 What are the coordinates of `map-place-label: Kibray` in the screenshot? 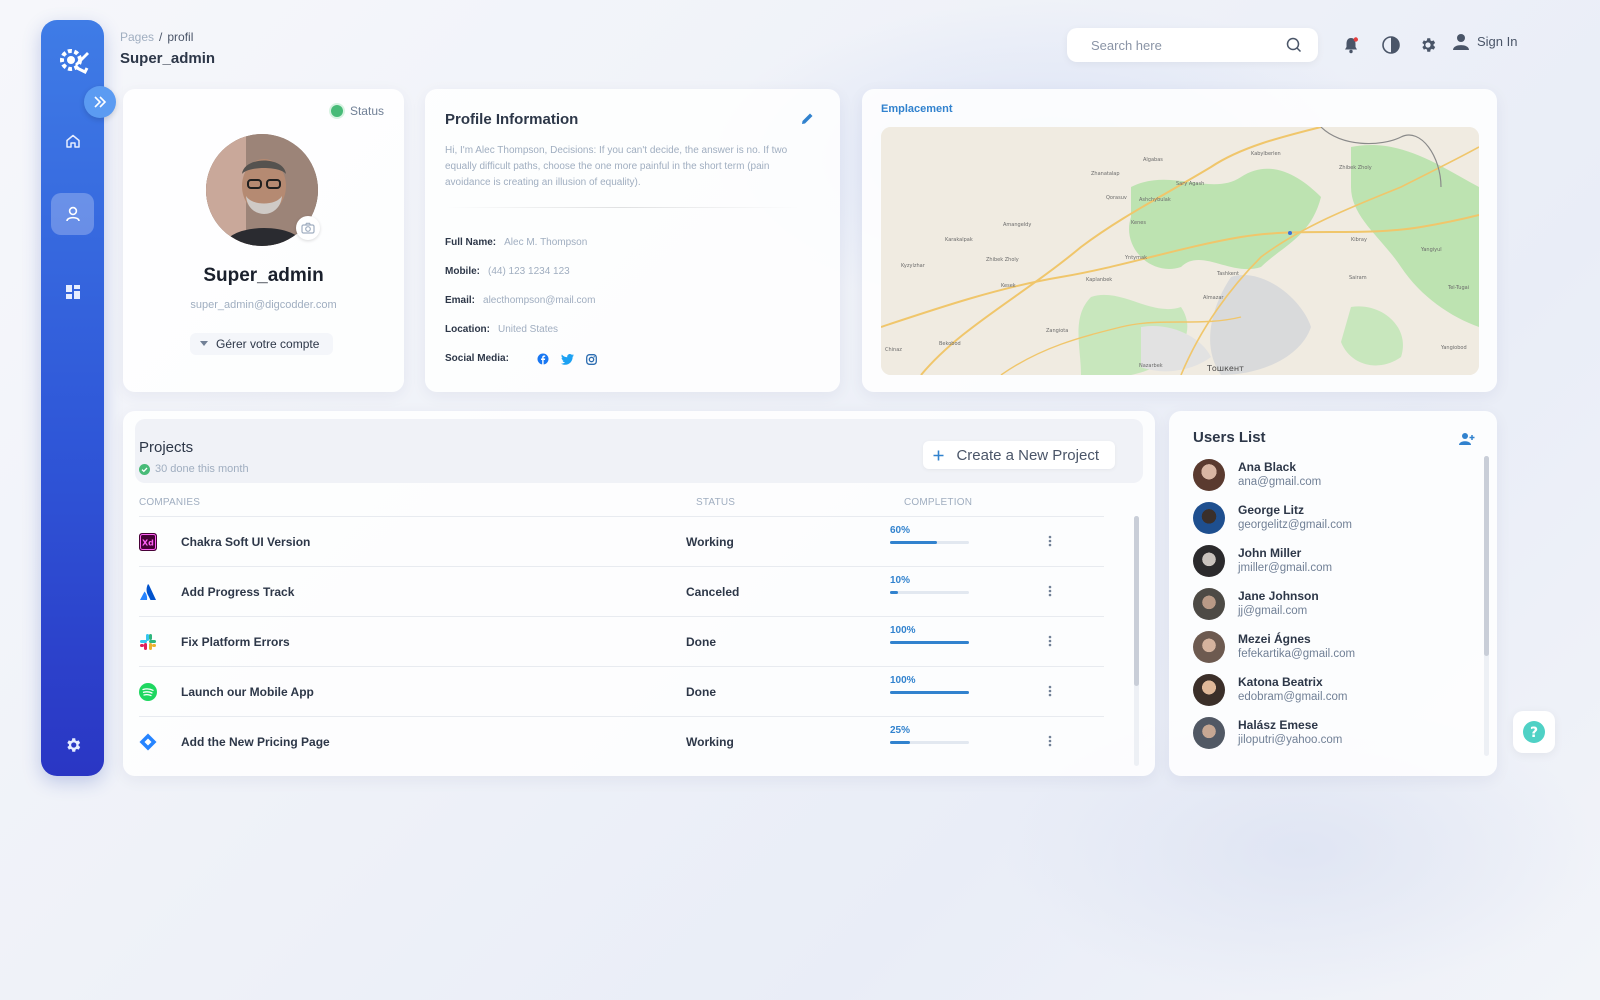 It's located at (1359, 240).